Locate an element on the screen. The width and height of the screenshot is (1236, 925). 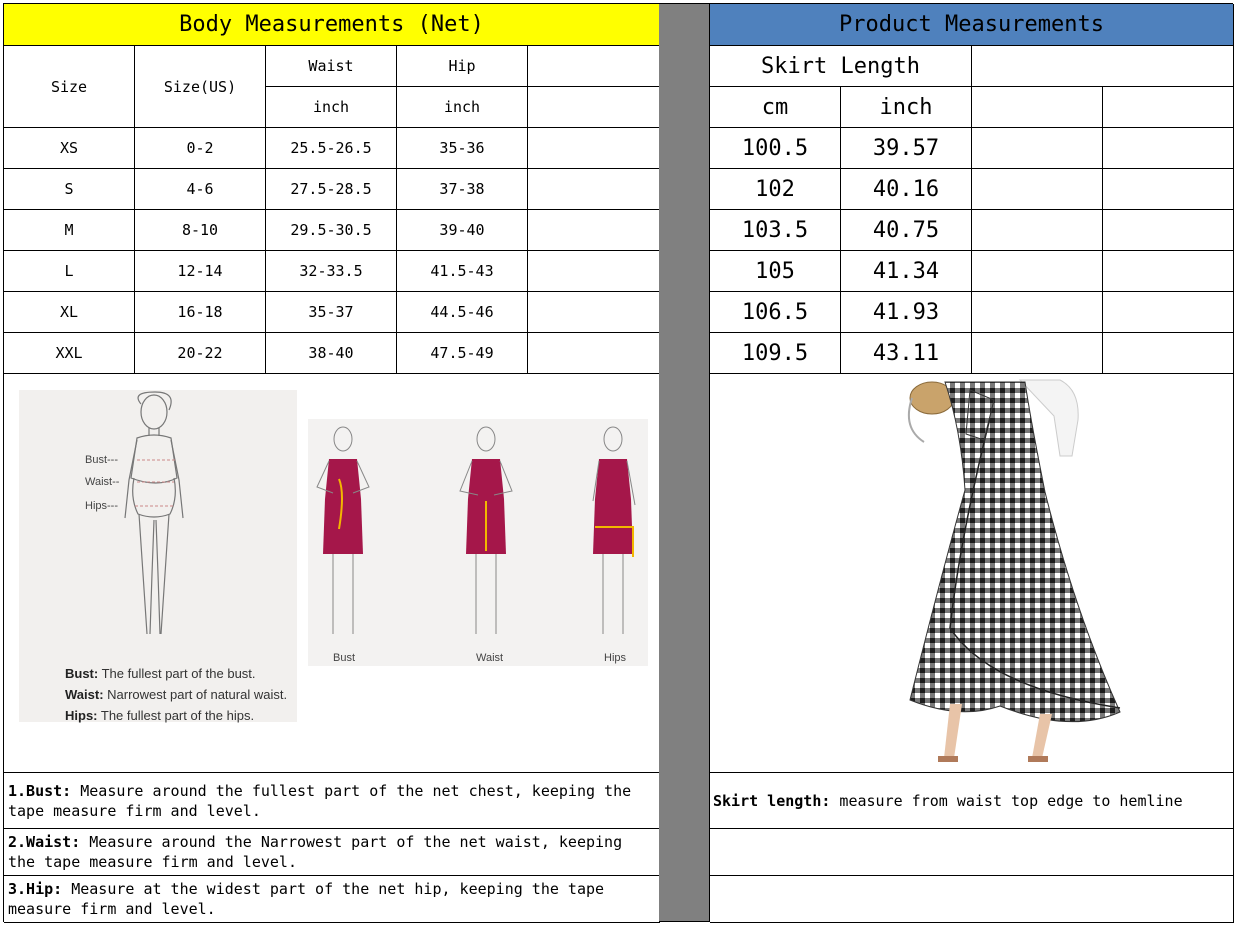
cm-cell: 100.5 is located at coordinates (775, 148).